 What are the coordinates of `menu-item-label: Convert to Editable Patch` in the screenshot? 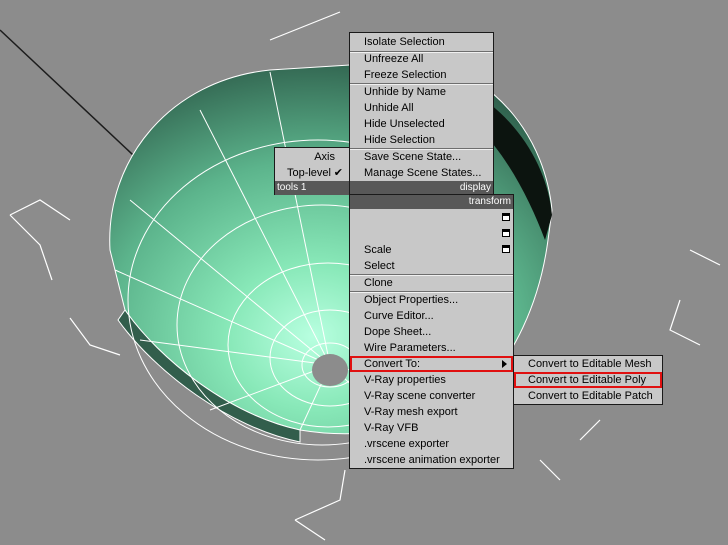 It's located at (590, 396).